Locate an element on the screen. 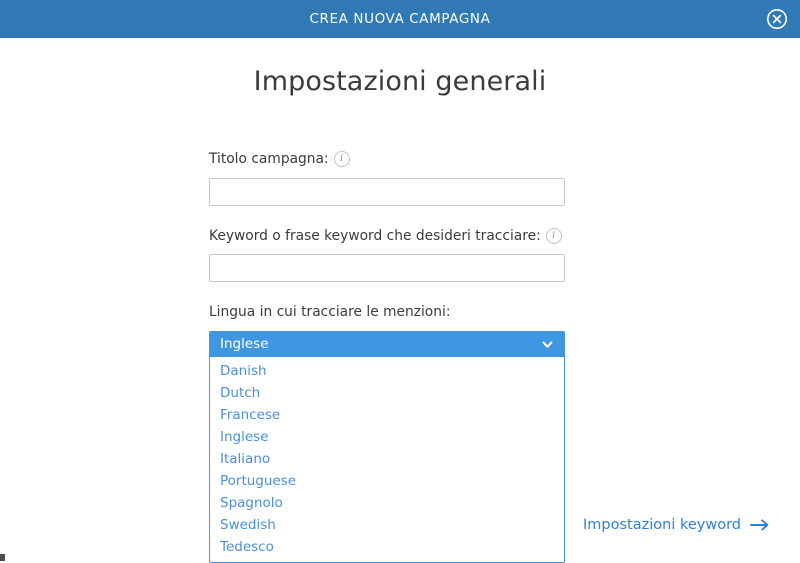 This screenshot has height=563, width=800. keyword-input is located at coordinates (387, 268).